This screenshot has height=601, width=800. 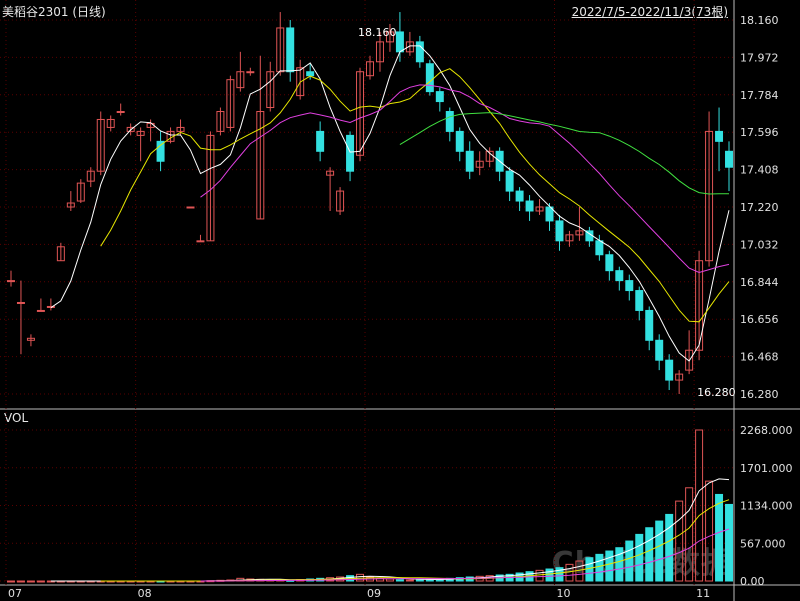 What do you see at coordinates (752, 581) in the screenshot?
I see `volume-tick-label: 0.00` at bounding box center [752, 581].